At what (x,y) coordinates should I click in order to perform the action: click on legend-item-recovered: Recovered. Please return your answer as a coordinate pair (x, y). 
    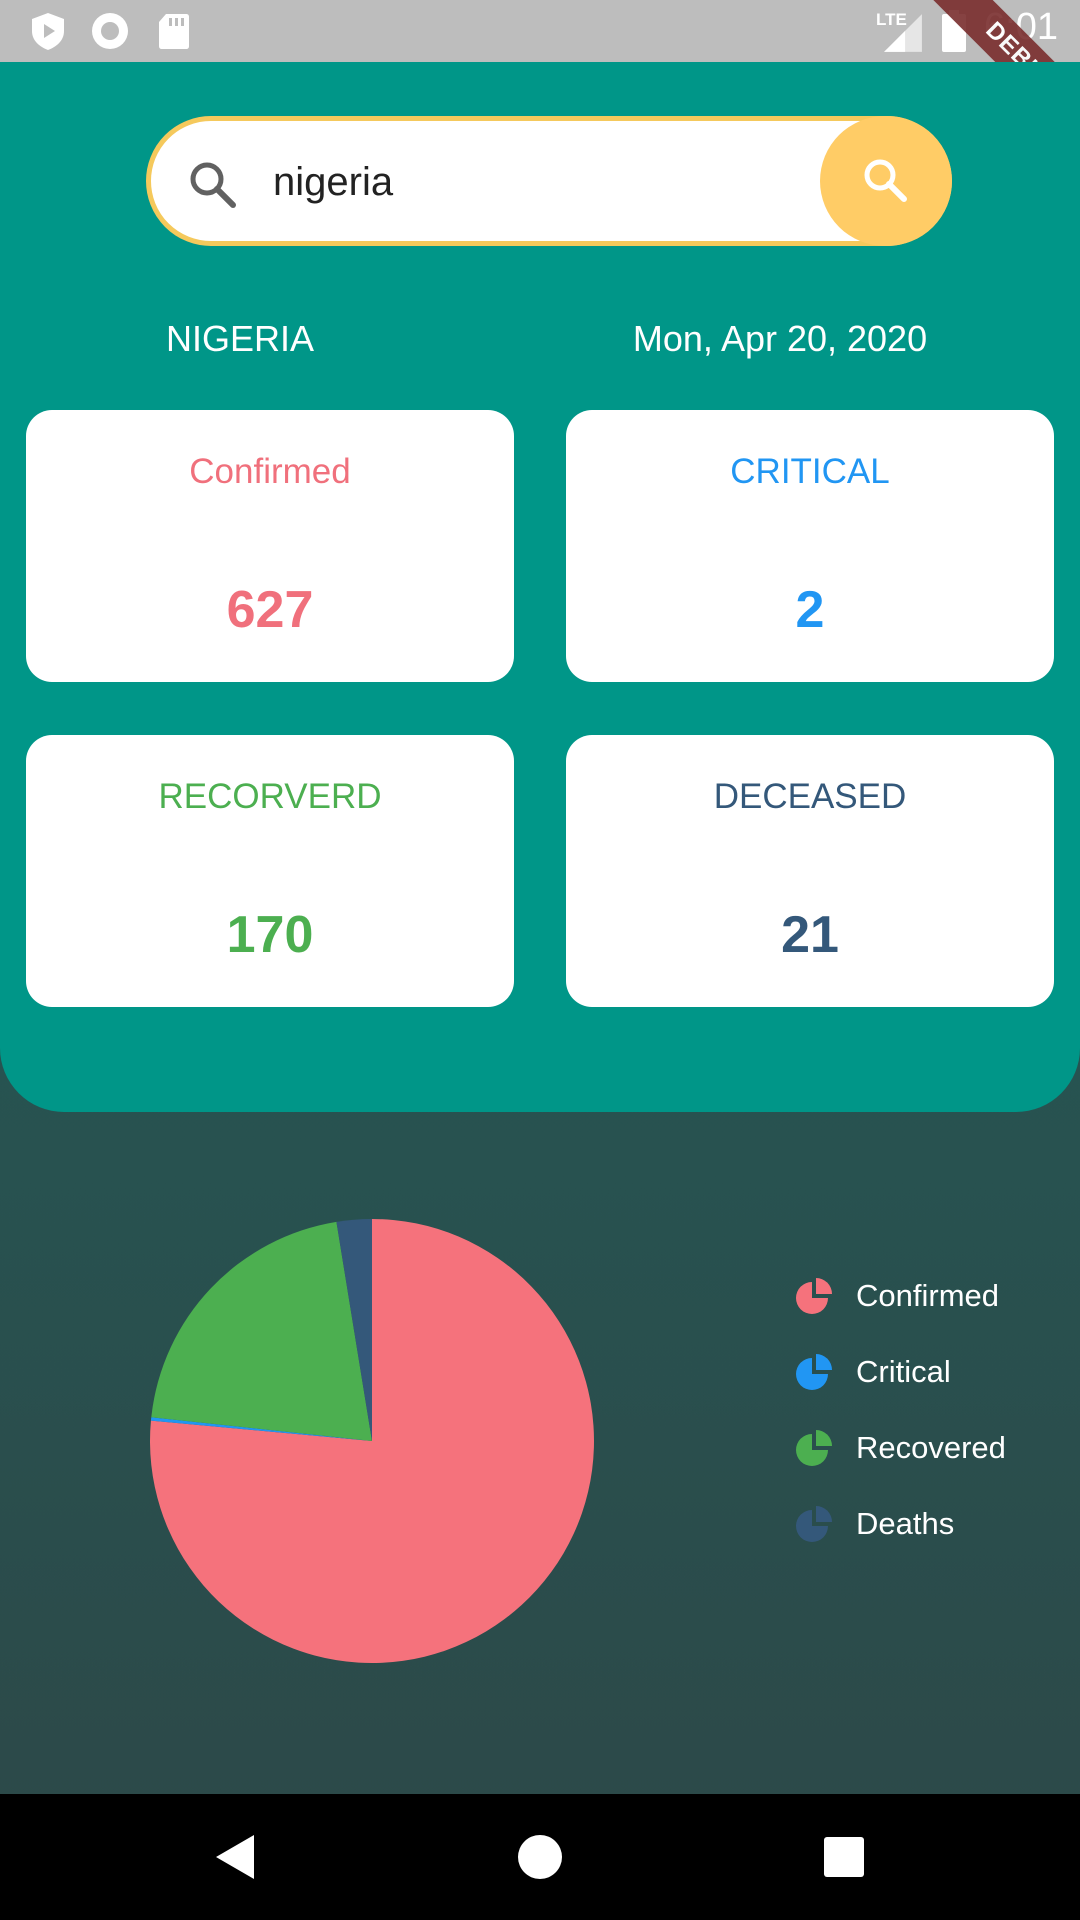
    Looking at the image, I should click on (900, 1448).